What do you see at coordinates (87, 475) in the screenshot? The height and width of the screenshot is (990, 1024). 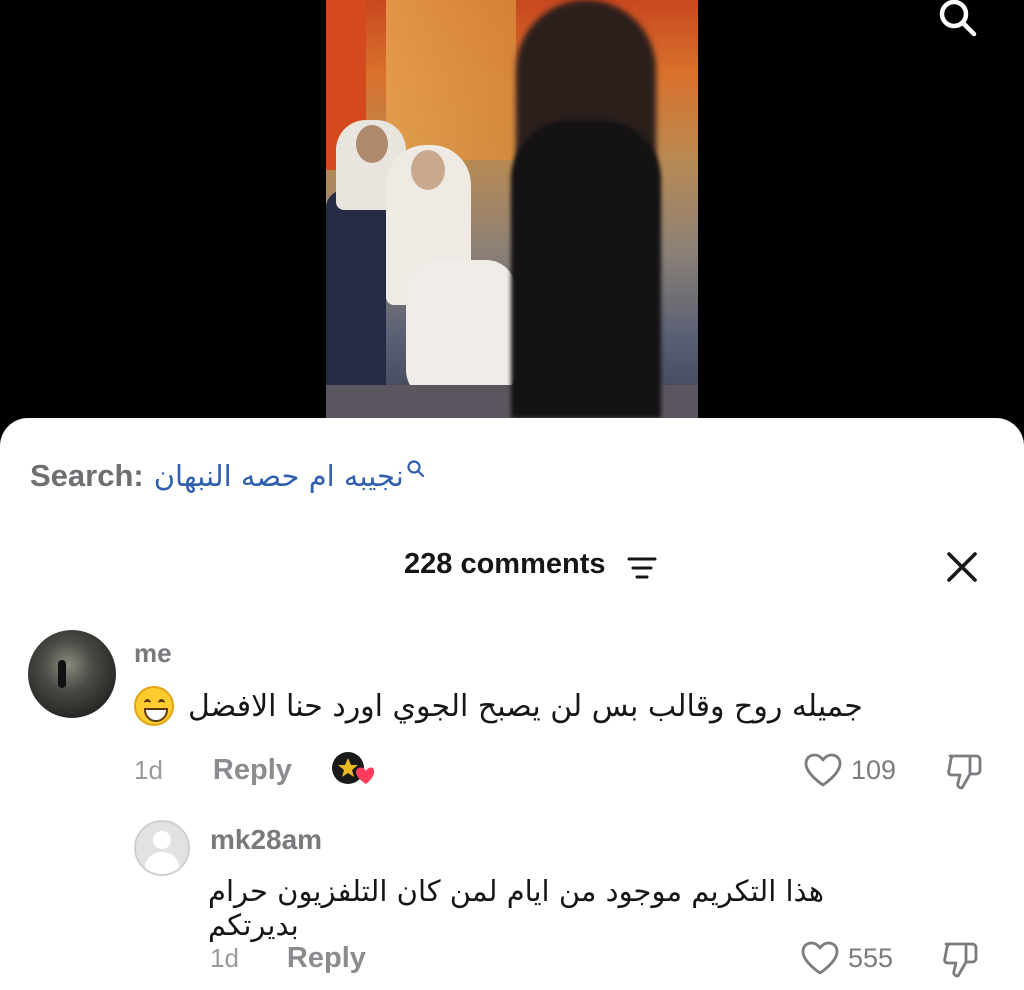 I see `search-prefix: Search:` at bounding box center [87, 475].